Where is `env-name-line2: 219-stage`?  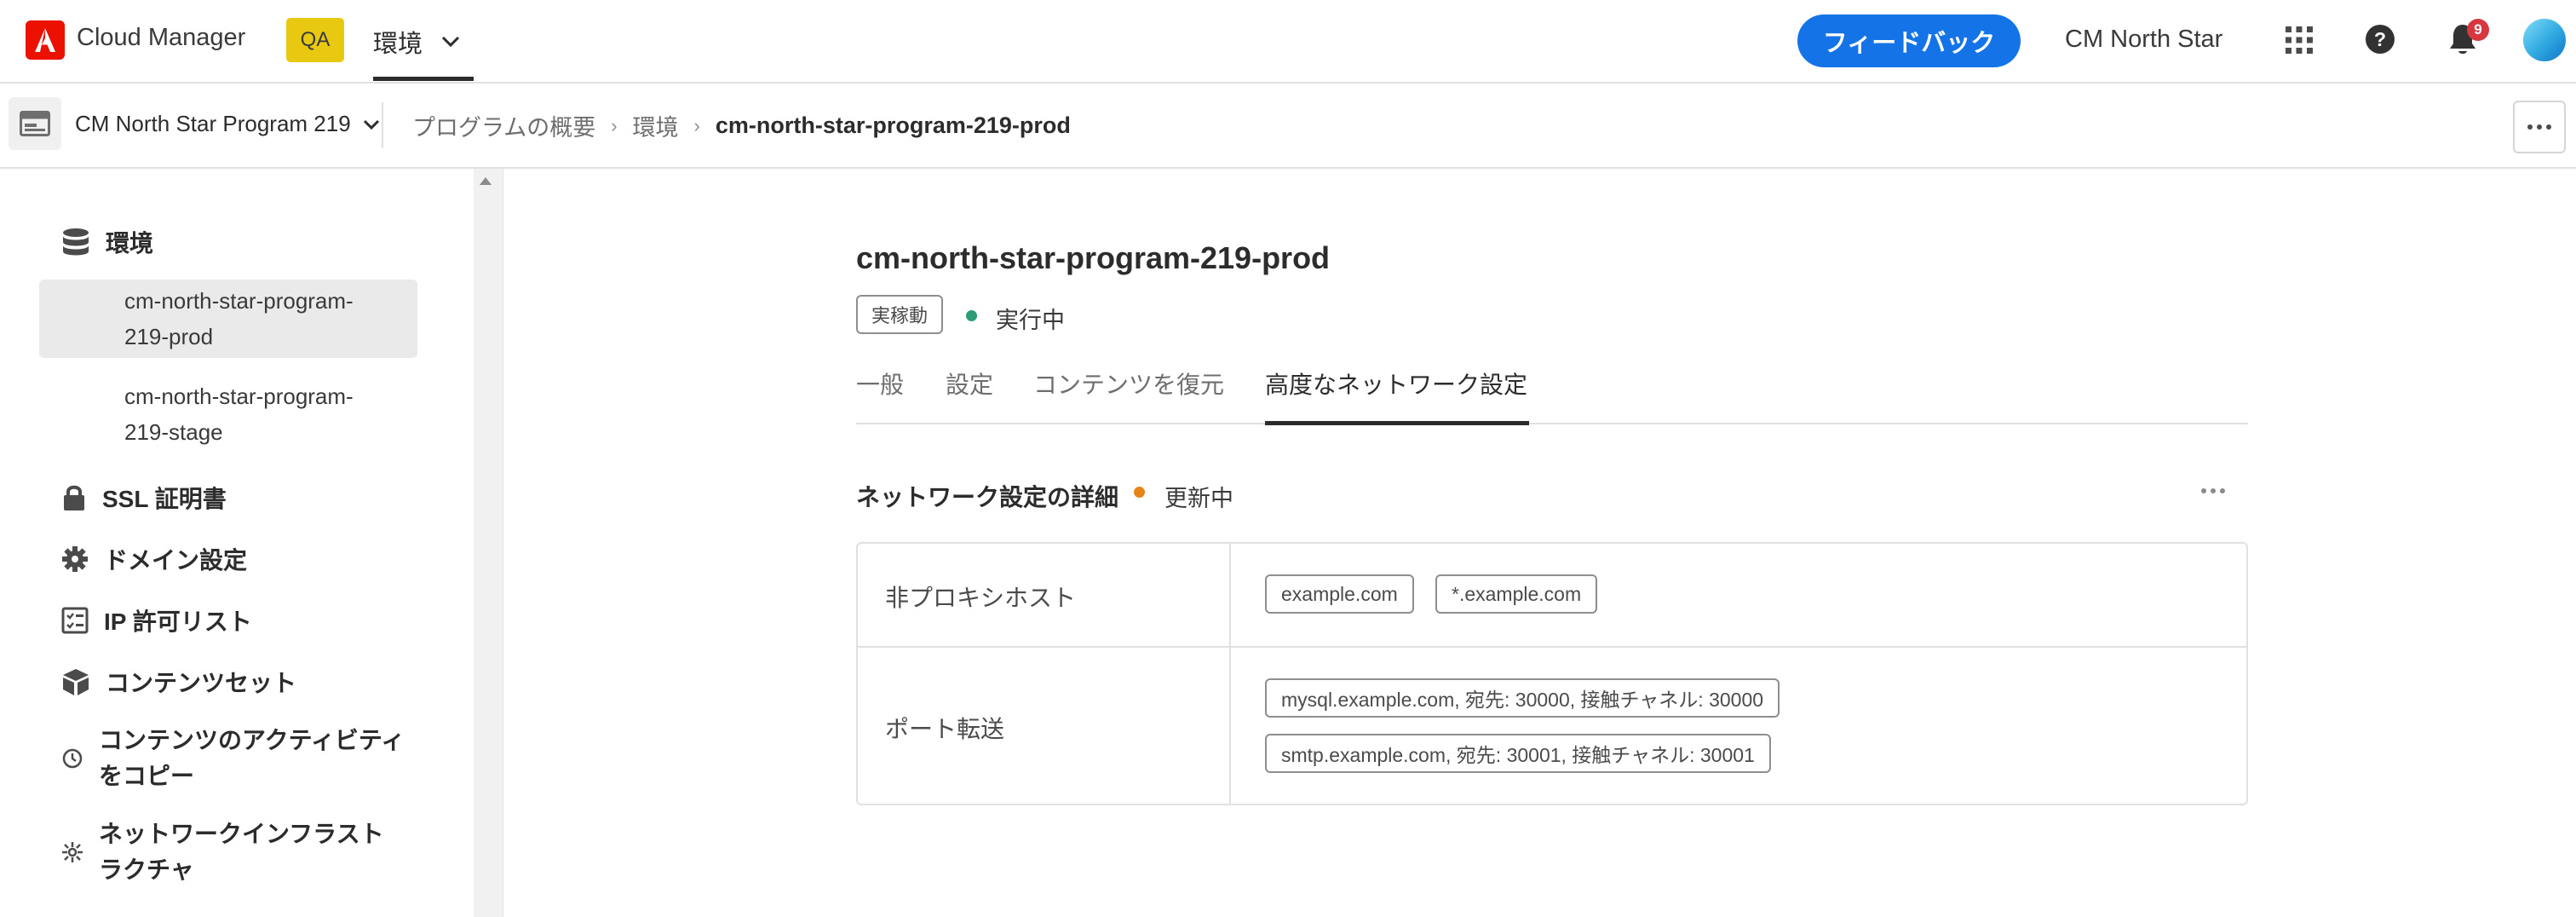 env-name-line2: 219-stage is located at coordinates (174, 432).